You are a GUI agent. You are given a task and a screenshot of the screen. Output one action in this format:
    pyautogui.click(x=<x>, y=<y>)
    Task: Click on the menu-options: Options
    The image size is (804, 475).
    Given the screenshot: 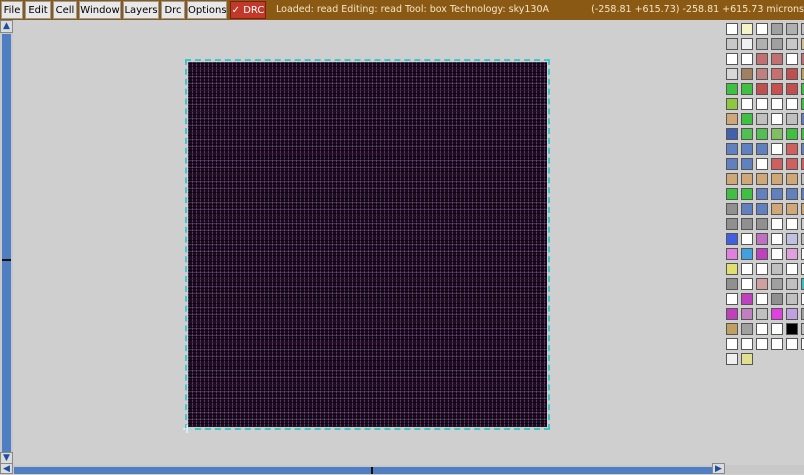 What is the action you would take?
    pyautogui.click(x=207, y=10)
    